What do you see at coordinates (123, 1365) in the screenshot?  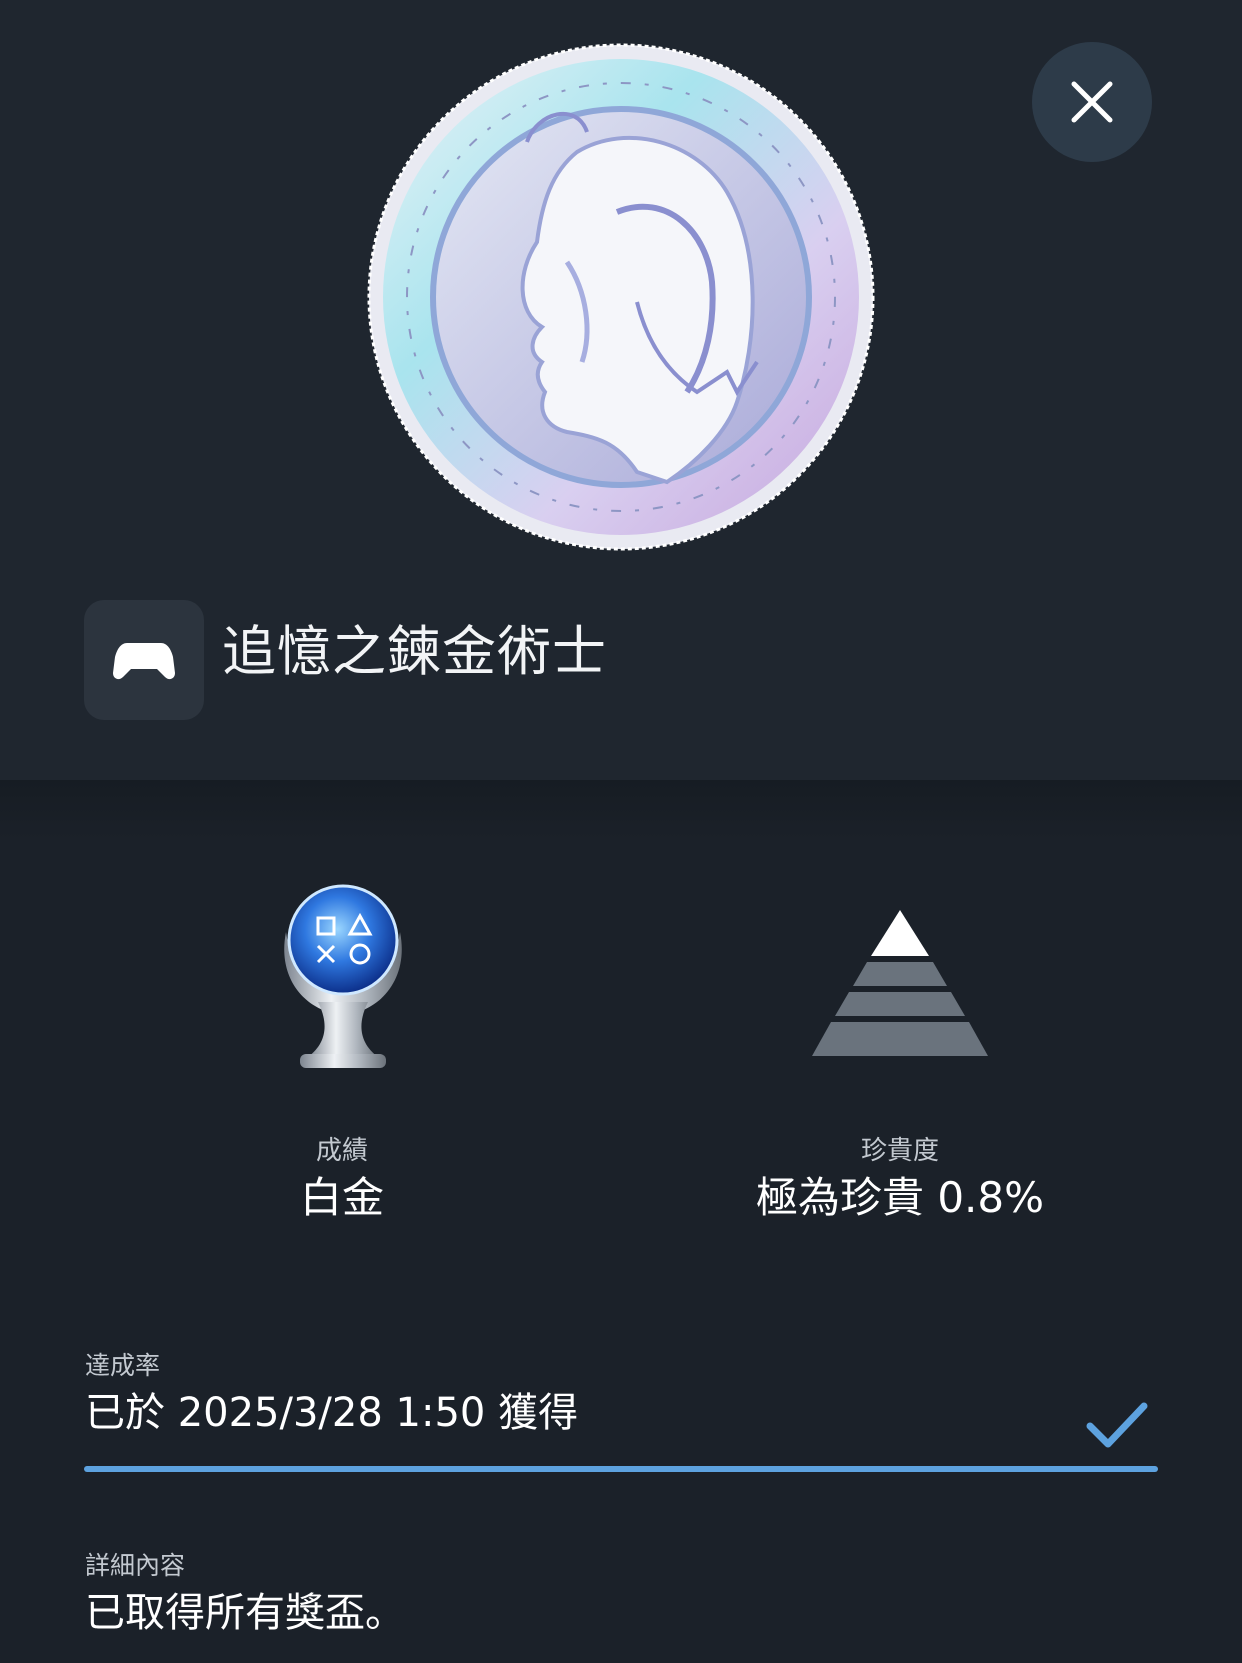 I see `achievement-label: 達成率` at bounding box center [123, 1365].